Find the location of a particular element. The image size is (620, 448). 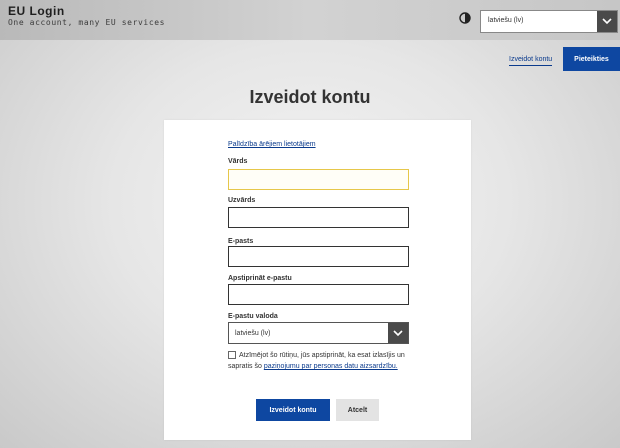

create-account-link: Izveidot kontu is located at coordinates (531, 61).